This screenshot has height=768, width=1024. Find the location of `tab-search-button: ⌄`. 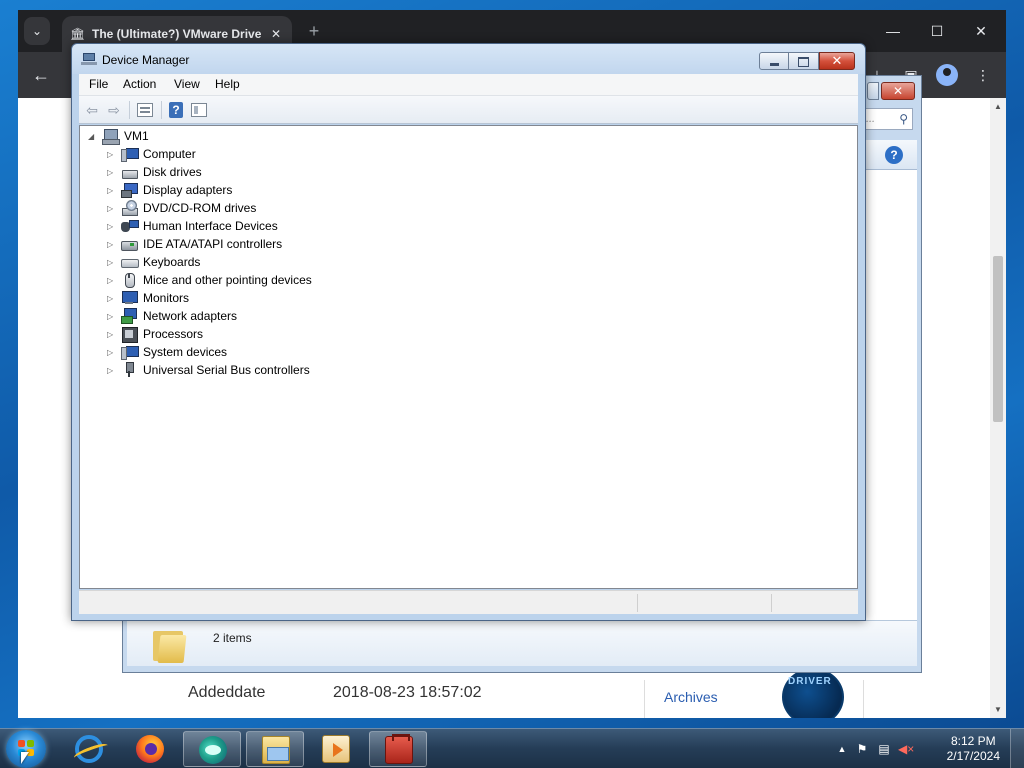

tab-search-button: ⌄ is located at coordinates (37, 31).